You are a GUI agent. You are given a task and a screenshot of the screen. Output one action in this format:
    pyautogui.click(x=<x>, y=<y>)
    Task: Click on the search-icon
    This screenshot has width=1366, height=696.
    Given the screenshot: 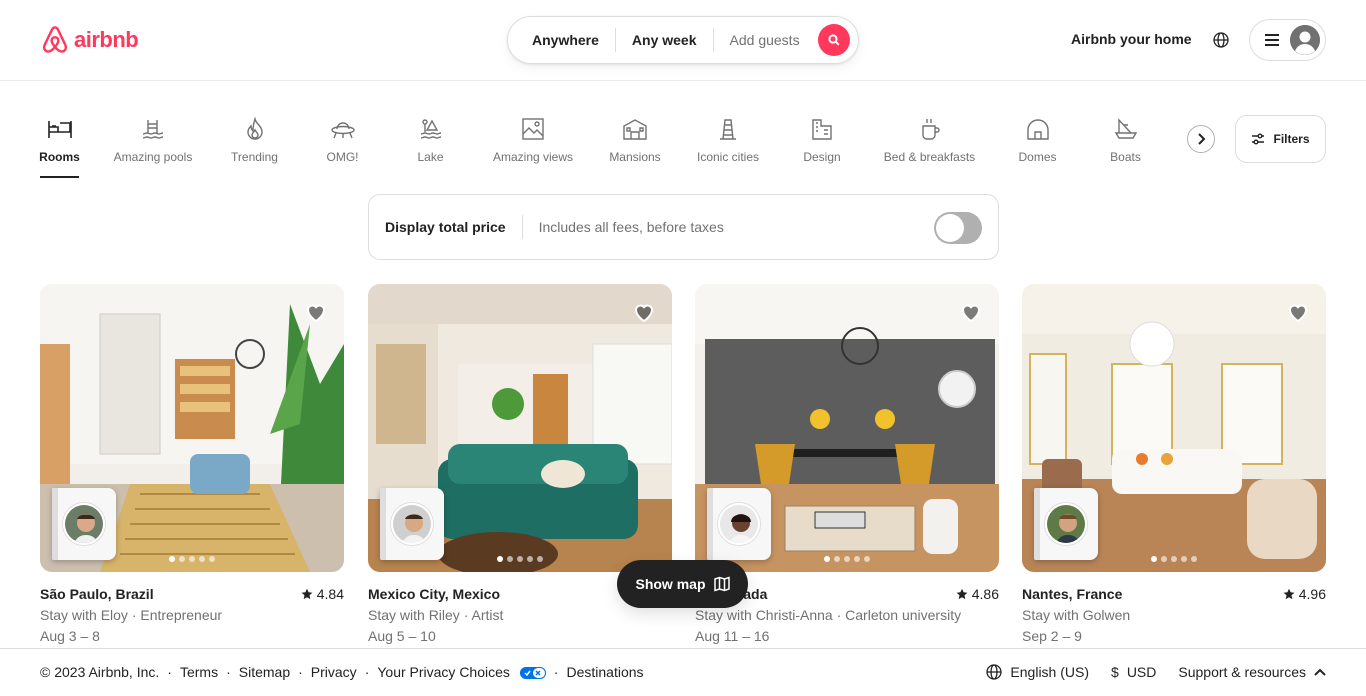 What is the action you would take?
    pyautogui.click(x=834, y=40)
    